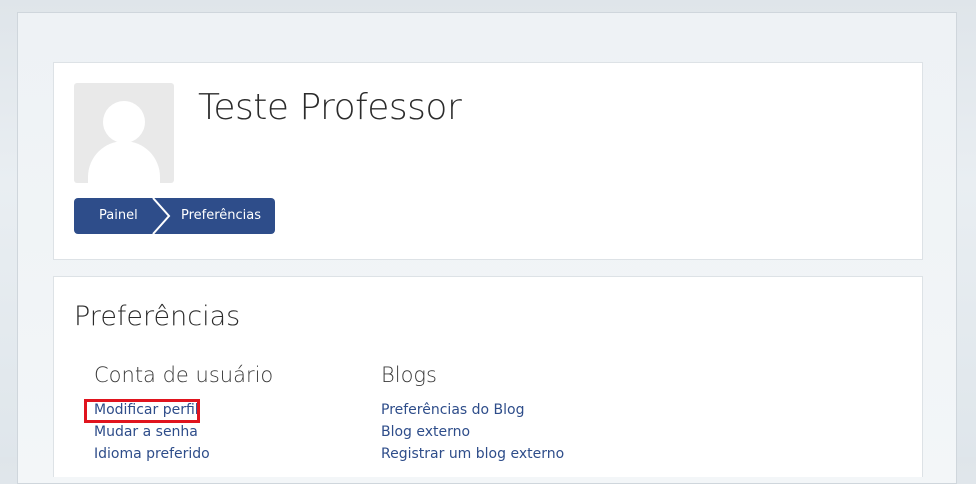  I want to click on list-item: Mudar a senha, so click(183, 432).